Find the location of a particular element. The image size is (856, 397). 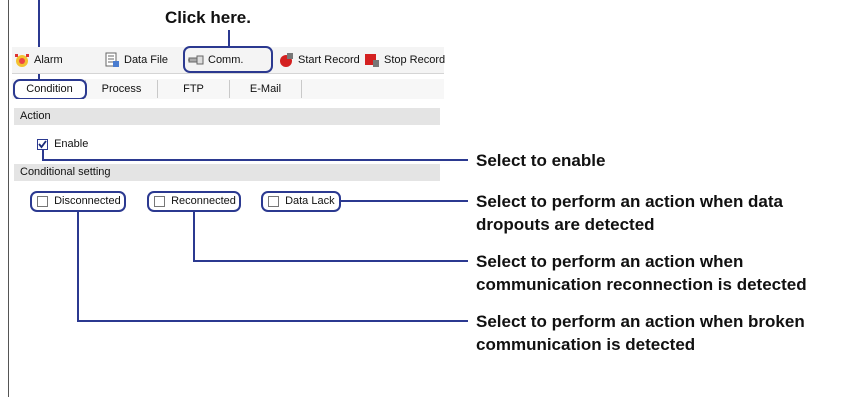

reconnected-callout-line-h is located at coordinates (330, 261).